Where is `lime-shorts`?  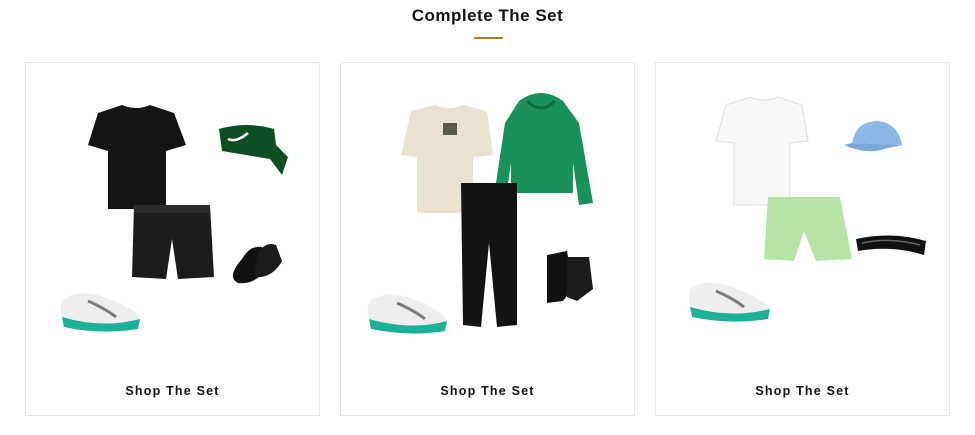
lime-shorts is located at coordinates (808, 229).